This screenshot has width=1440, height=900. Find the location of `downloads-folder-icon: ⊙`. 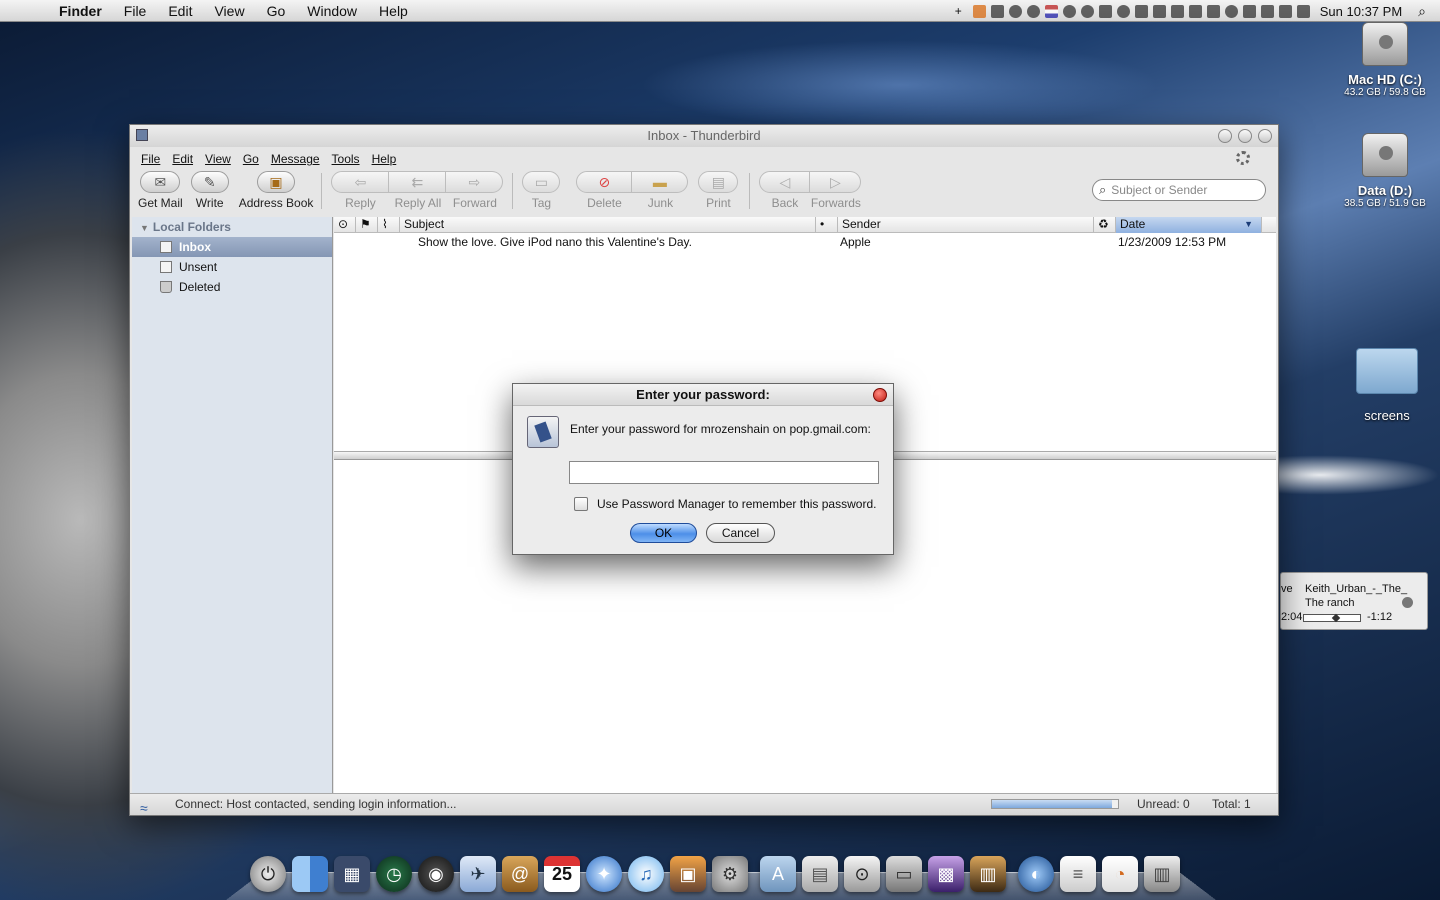

downloads-folder-icon: ⊙ is located at coordinates (862, 874).